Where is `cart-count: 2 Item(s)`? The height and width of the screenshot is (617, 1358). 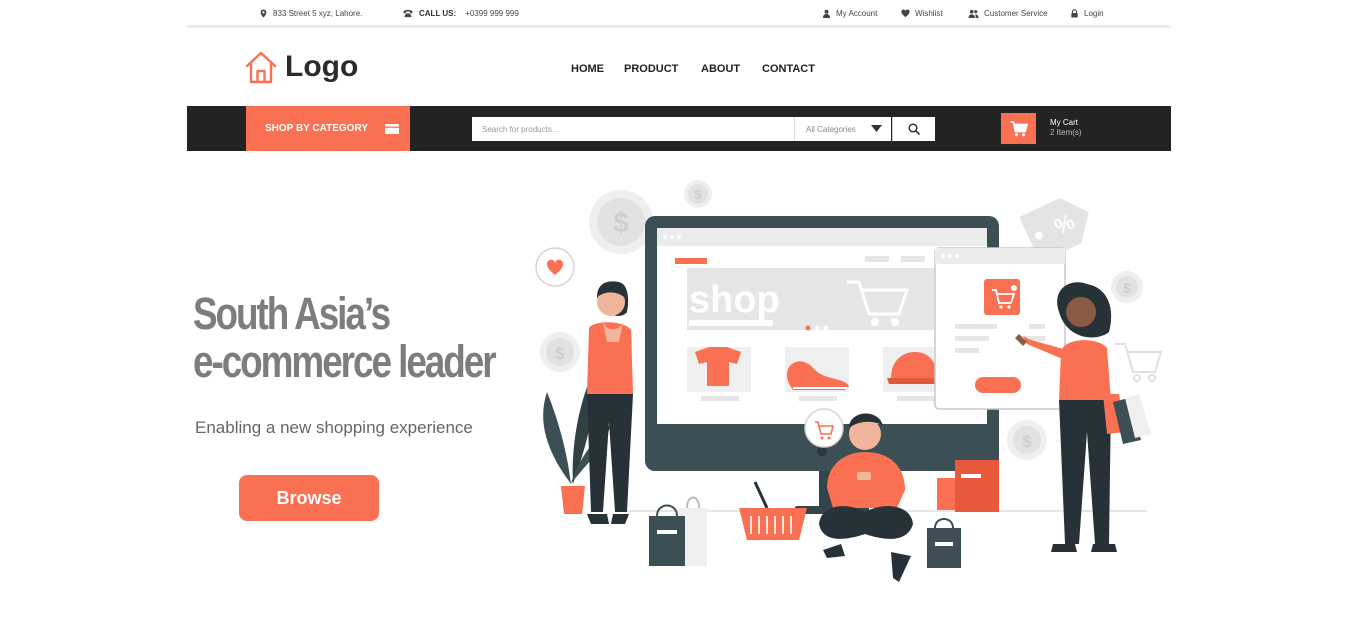
cart-count: 2 Item(s) is located at coordinates (1066, 132).